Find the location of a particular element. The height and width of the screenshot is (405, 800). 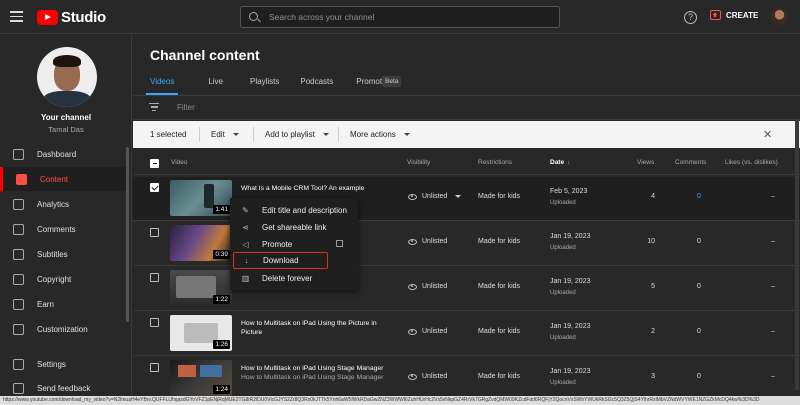

sidebar-item-customization: Customization is located at coordinates (64, 329).